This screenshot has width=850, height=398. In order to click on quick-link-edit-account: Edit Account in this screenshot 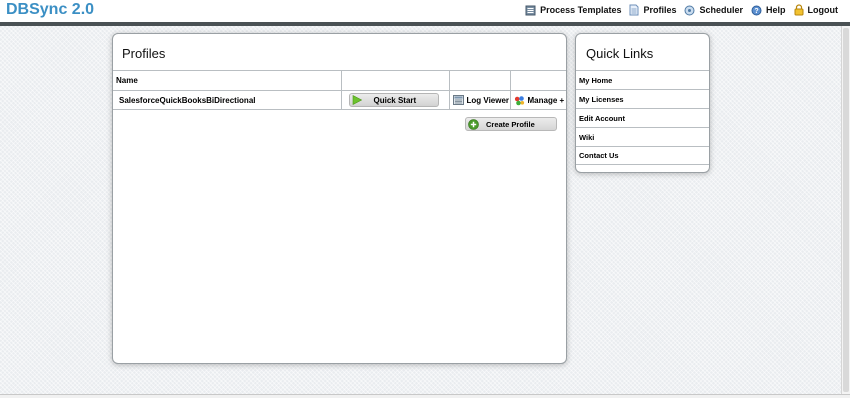, I will do `click(642, 117)`.